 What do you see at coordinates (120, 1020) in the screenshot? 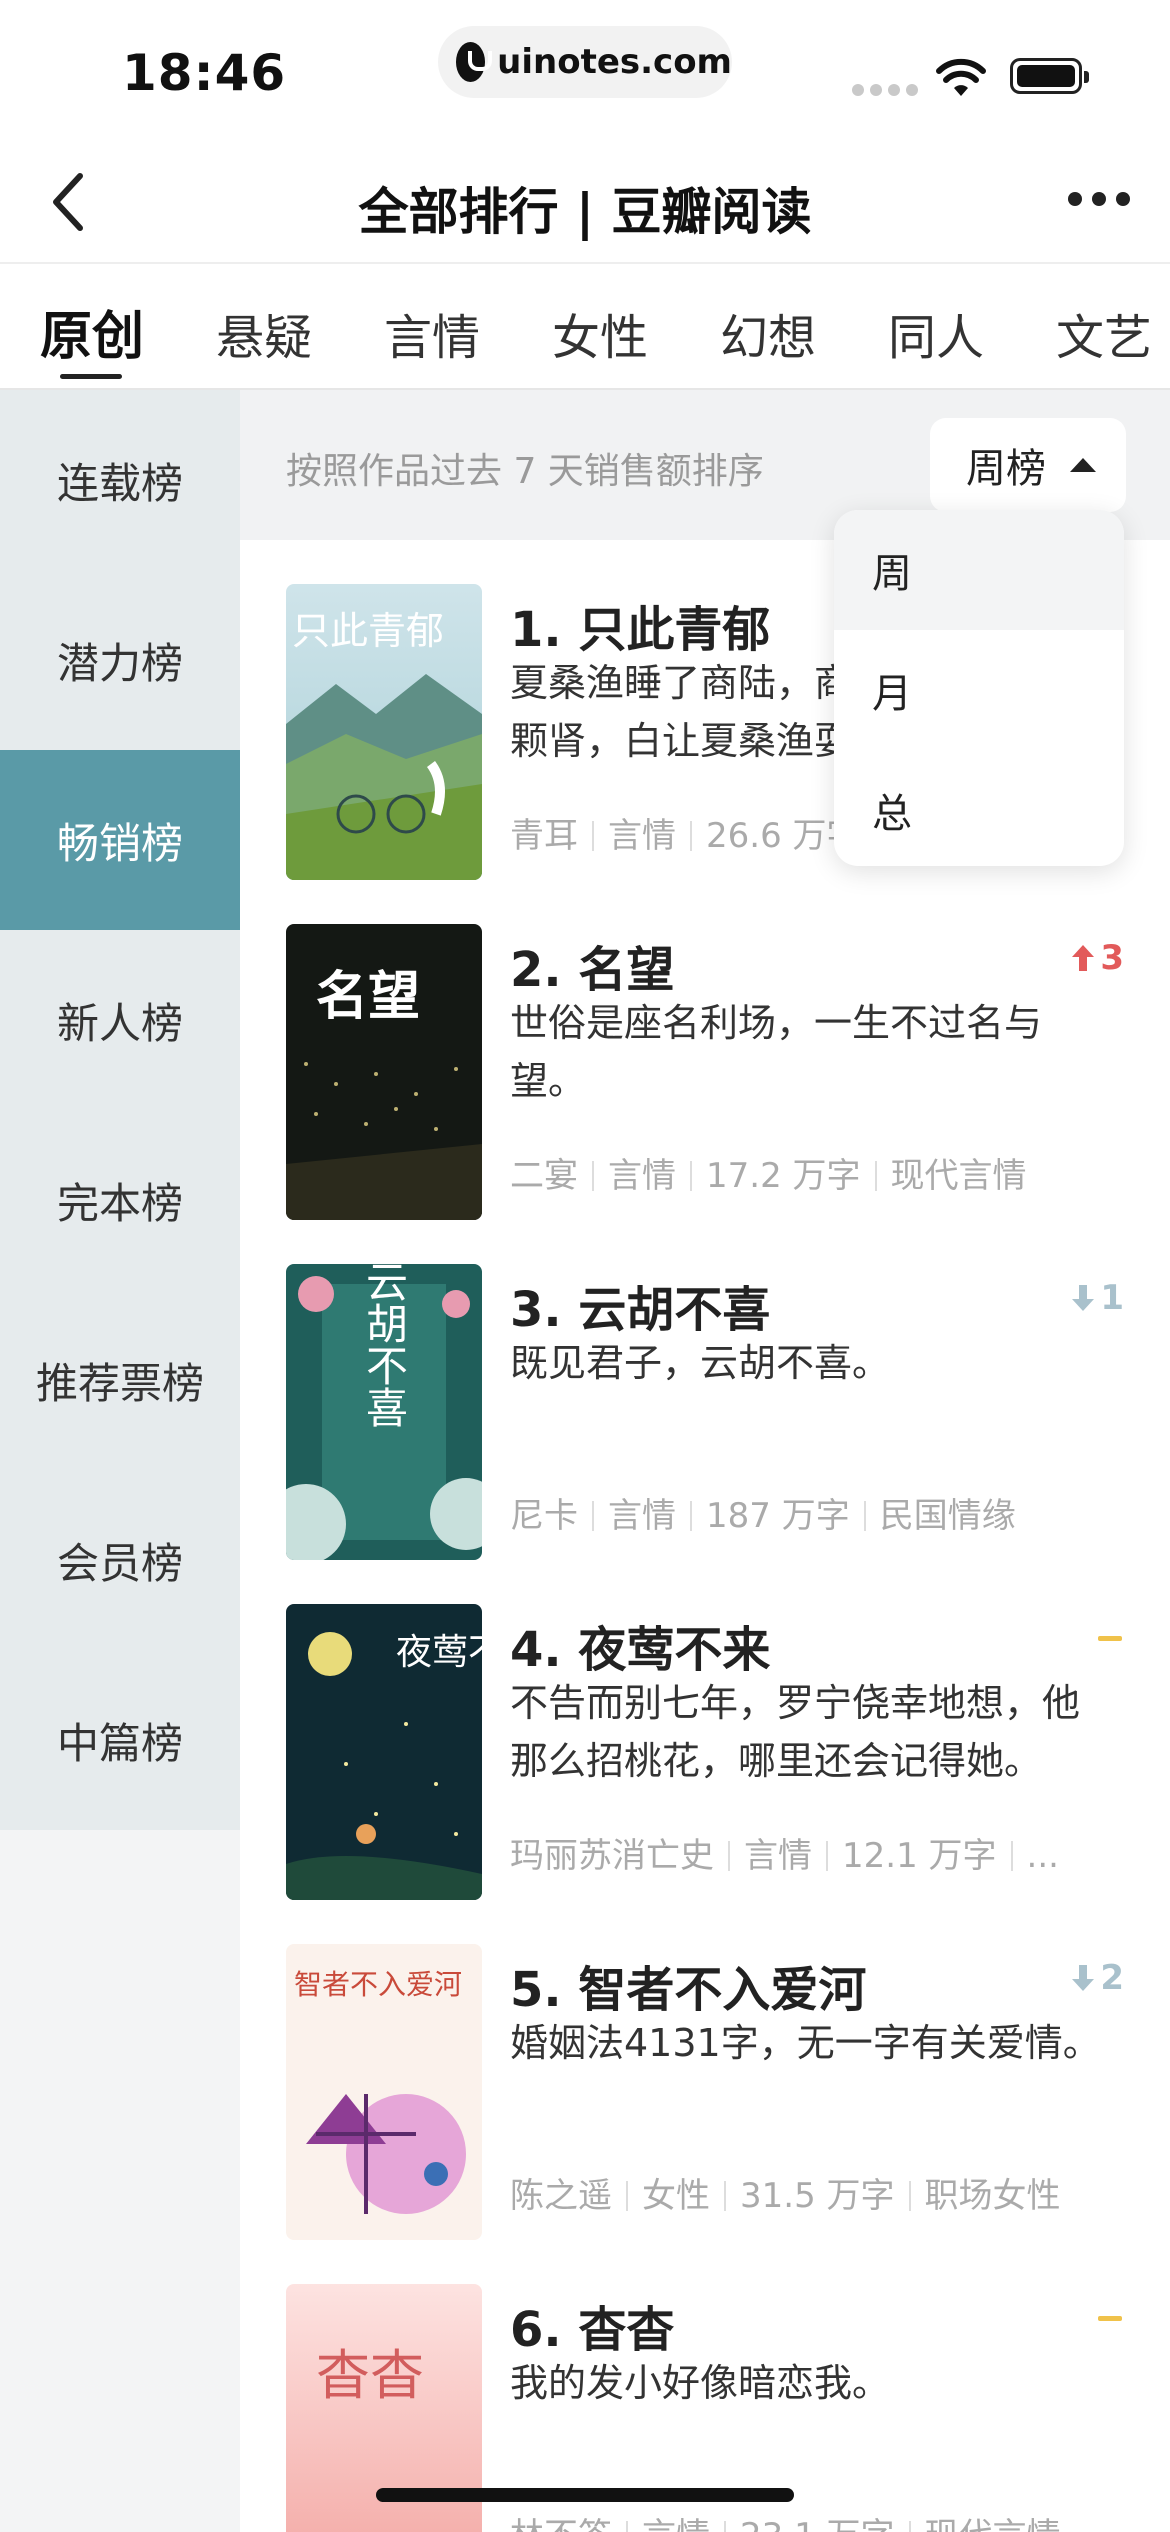
I see `sidebar-item-newcomer: 新人榜` at bounding box center [120, 1020].